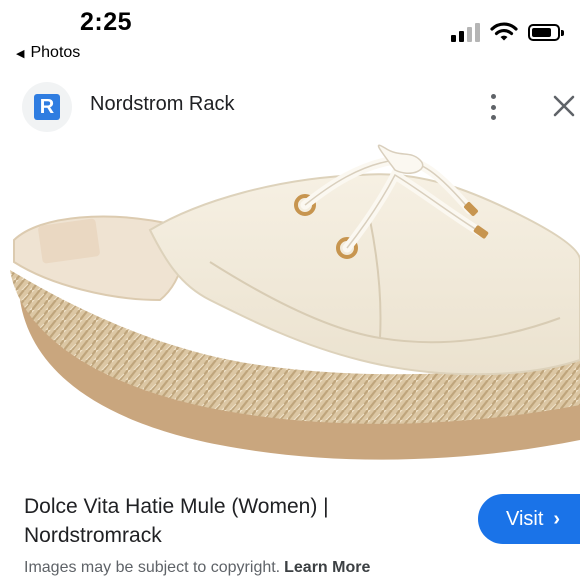  What do you see at coordinates (290, 35) in the screenshot?
I see `status-bar: 2:25 ◀ Photos` at bounding box center [290, 35].